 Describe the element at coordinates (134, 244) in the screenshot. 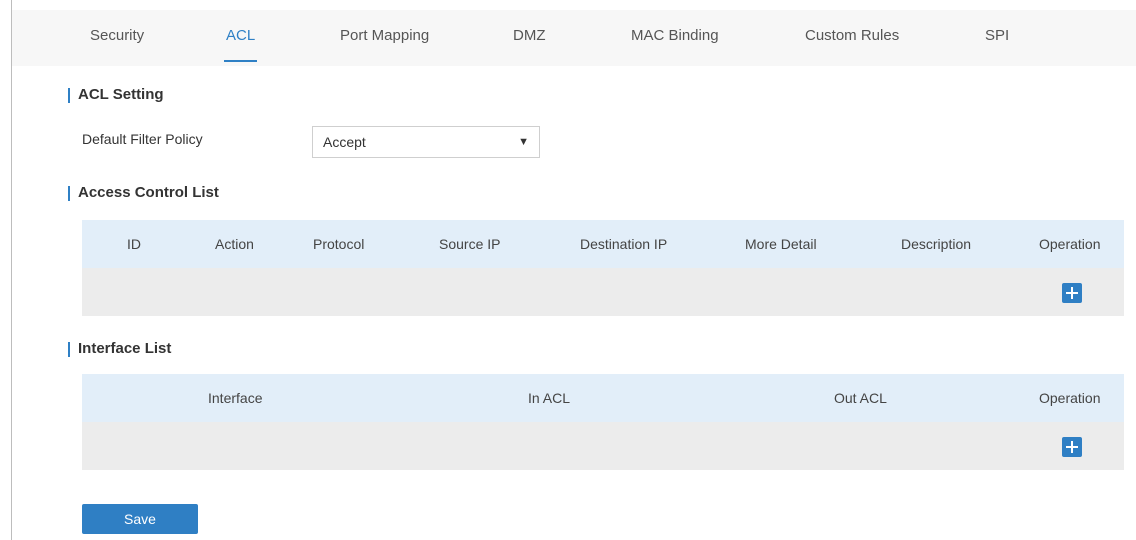

I see `column-header-id: ID` at that location.